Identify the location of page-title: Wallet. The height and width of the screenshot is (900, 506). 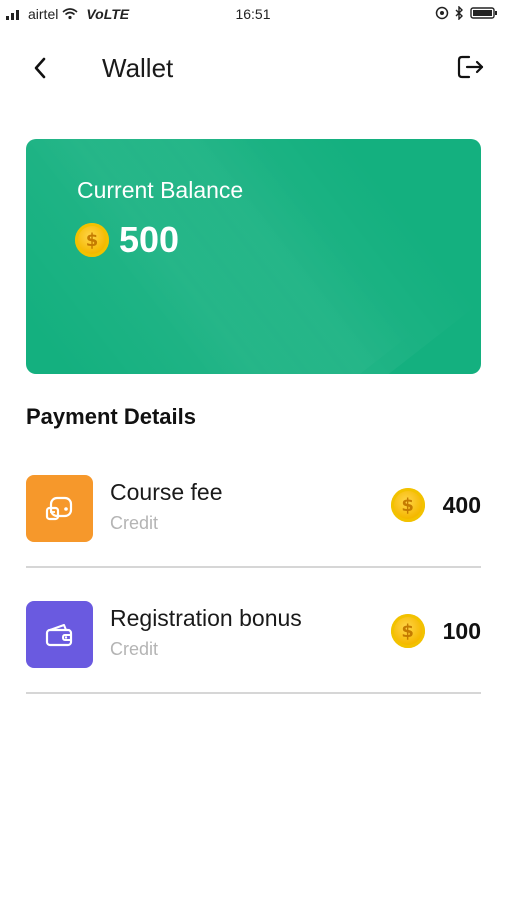
(138, 68).